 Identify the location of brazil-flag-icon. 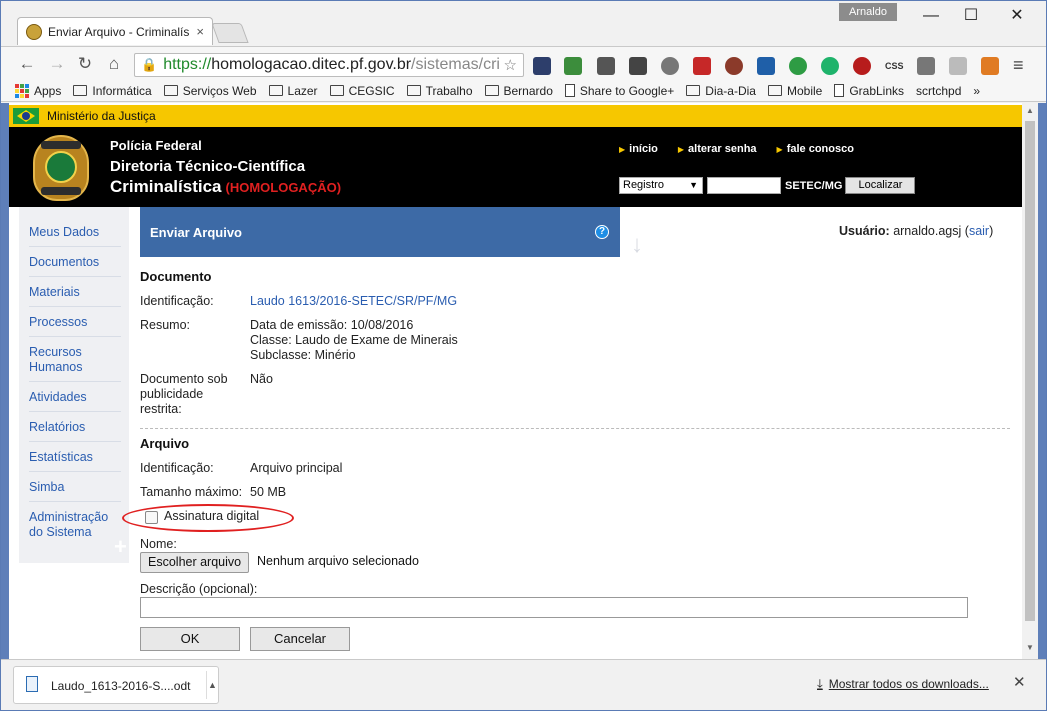
(26, 116).